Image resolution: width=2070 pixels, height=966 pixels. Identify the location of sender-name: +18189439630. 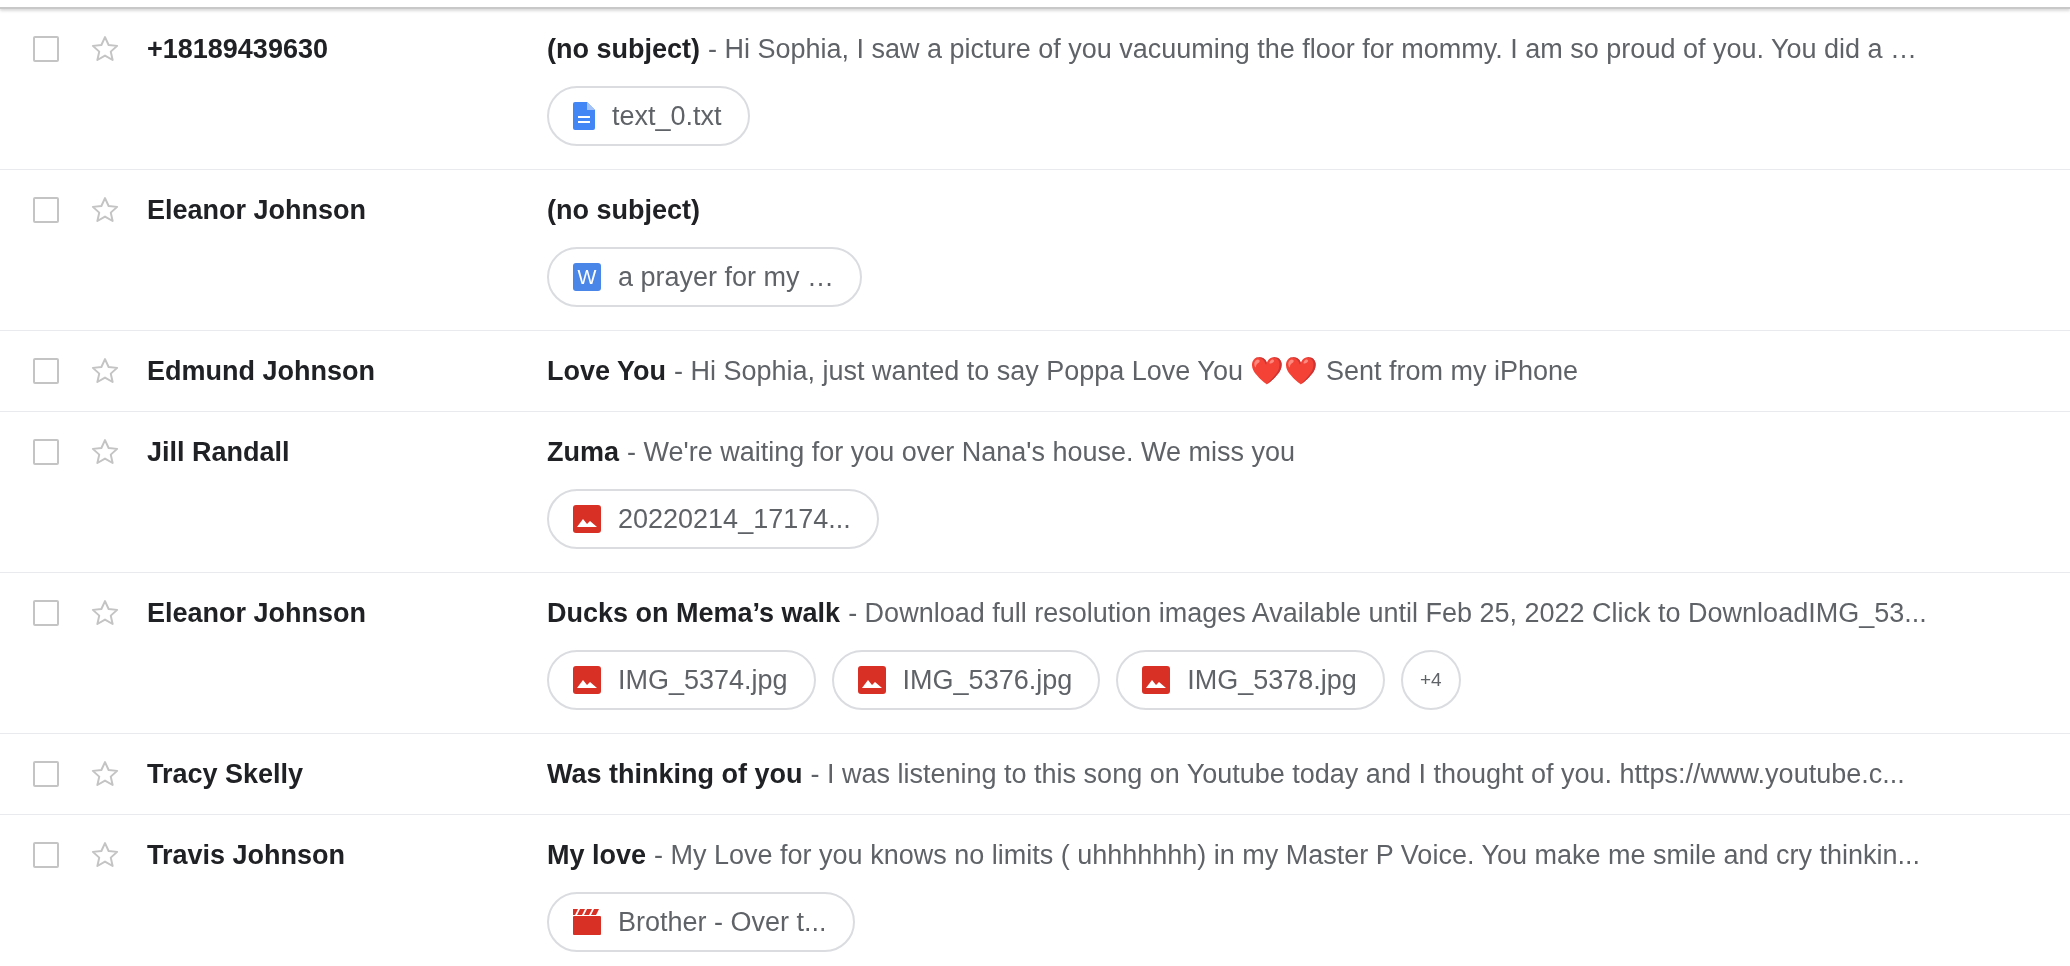
(237, 49).